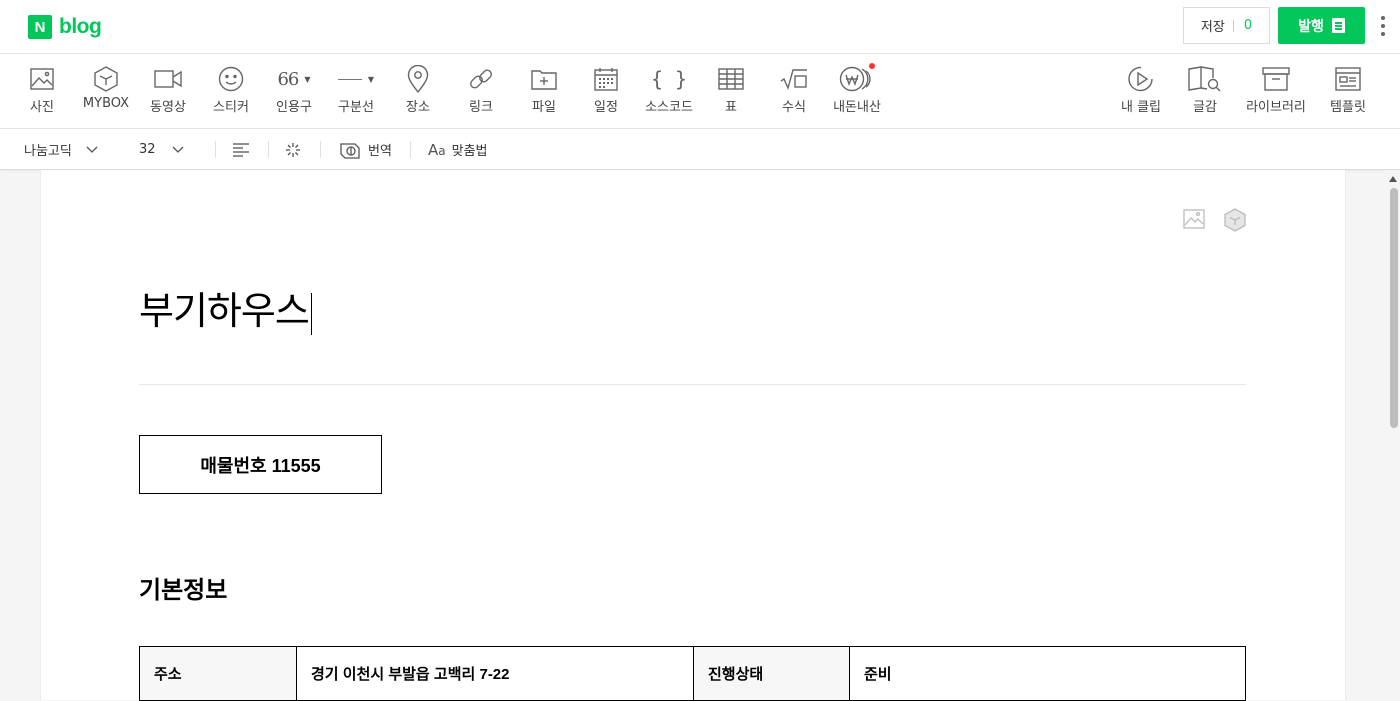  Describe the element at coordinates (356, 107) in the screenshot. I see `toolbar-label: 구분선` at that location.